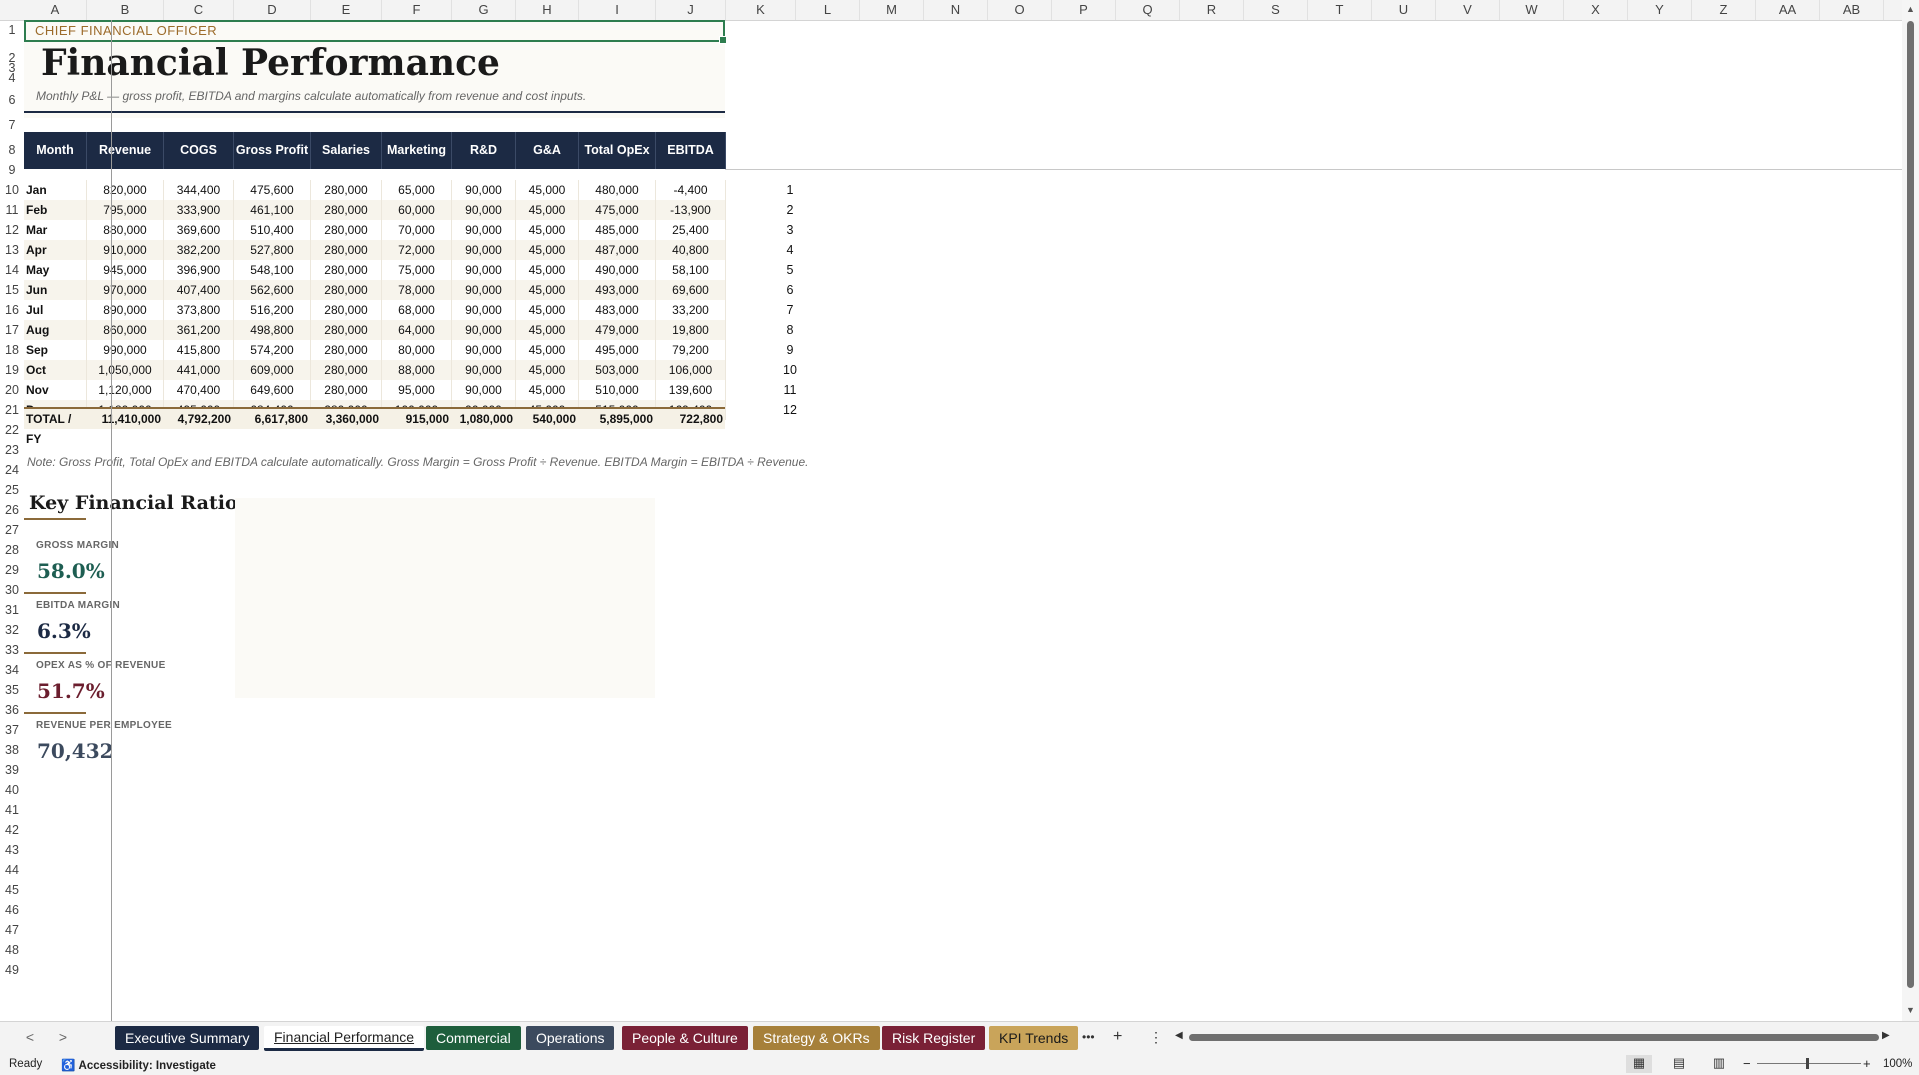 Image resolution: width=1919 pixels, height=1075 pixels. What do you see at coordinates (1910, 504) in the screenshot?
I see `vertical-scroll-thumb` at bounding box center [1910, 504].